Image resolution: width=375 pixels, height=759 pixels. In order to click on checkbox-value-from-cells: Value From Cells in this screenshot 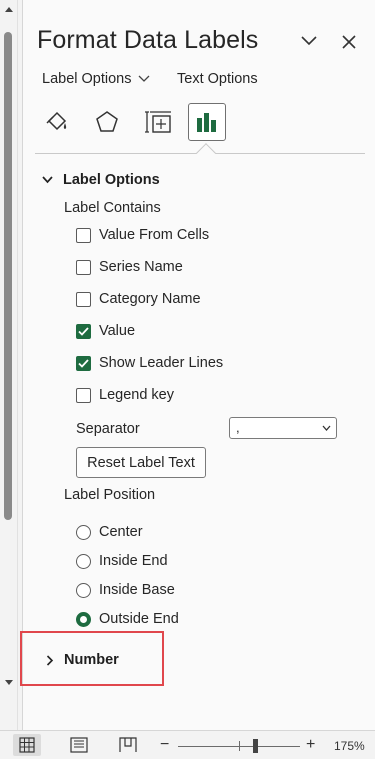, I will do `click(142, 235)`.